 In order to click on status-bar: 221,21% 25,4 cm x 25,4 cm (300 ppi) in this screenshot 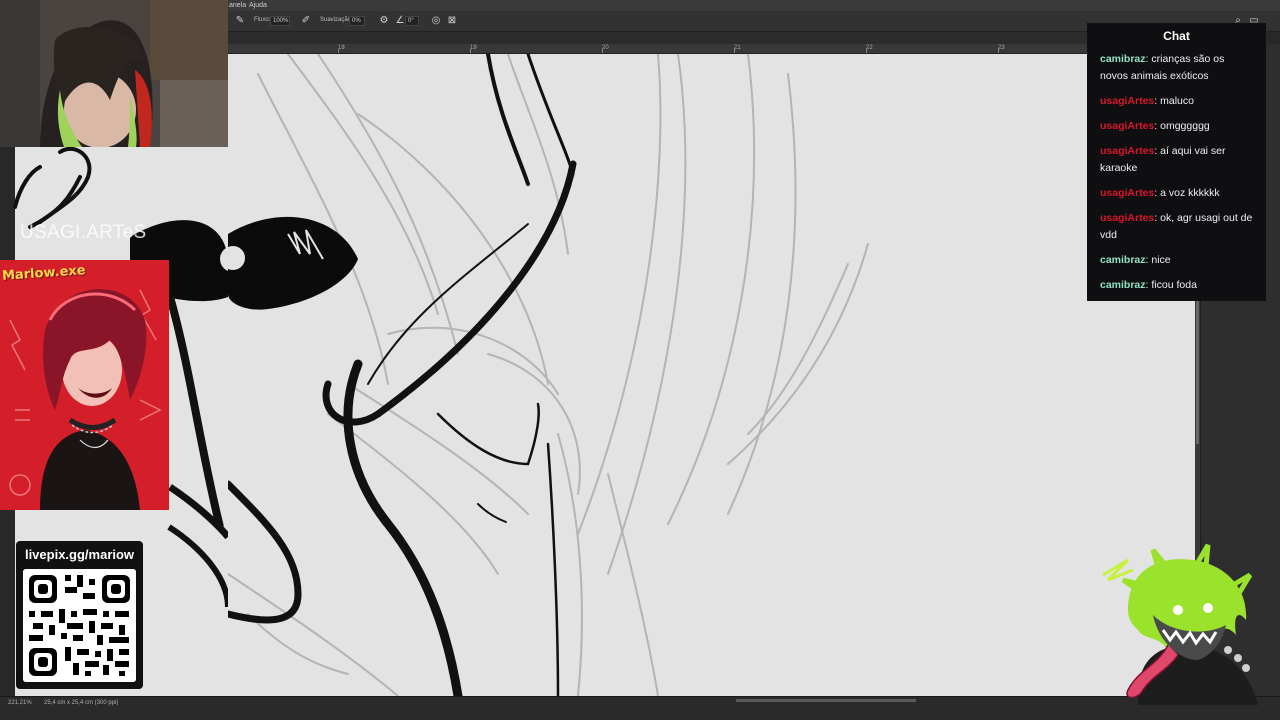, I will do `click(640, 708)`.